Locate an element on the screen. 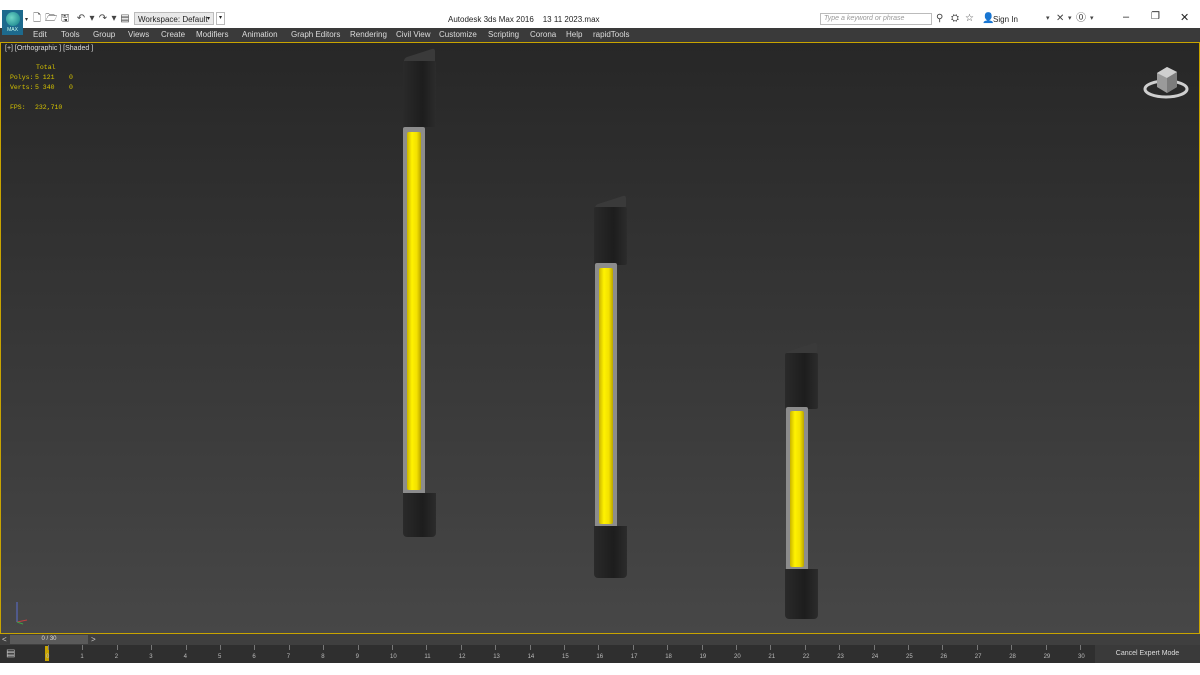  light-tube is located at coordinates (414, 311).